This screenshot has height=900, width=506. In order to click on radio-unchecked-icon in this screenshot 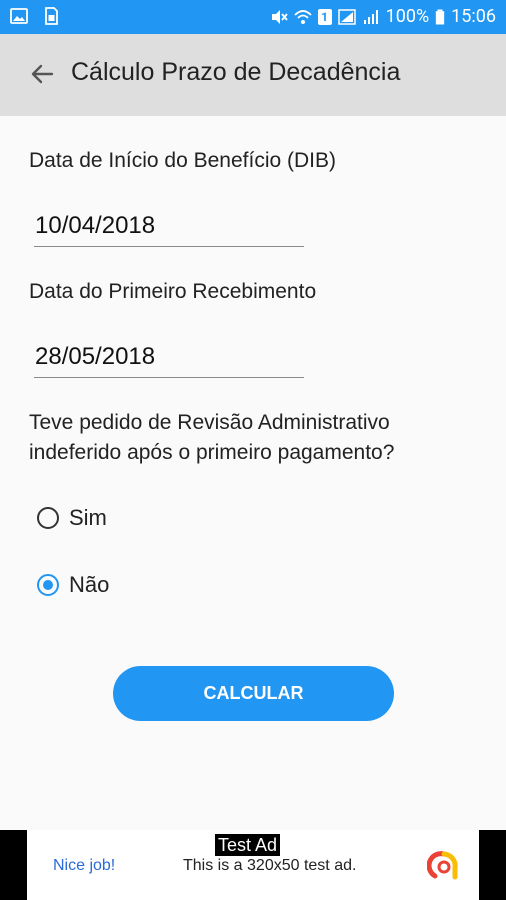, I will do `click(48, 518)`.